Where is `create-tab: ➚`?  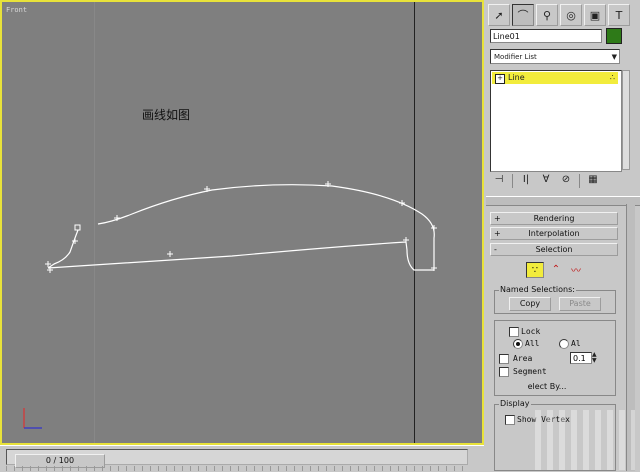 create-tab: ➚ is located at coordinates (499, 15).